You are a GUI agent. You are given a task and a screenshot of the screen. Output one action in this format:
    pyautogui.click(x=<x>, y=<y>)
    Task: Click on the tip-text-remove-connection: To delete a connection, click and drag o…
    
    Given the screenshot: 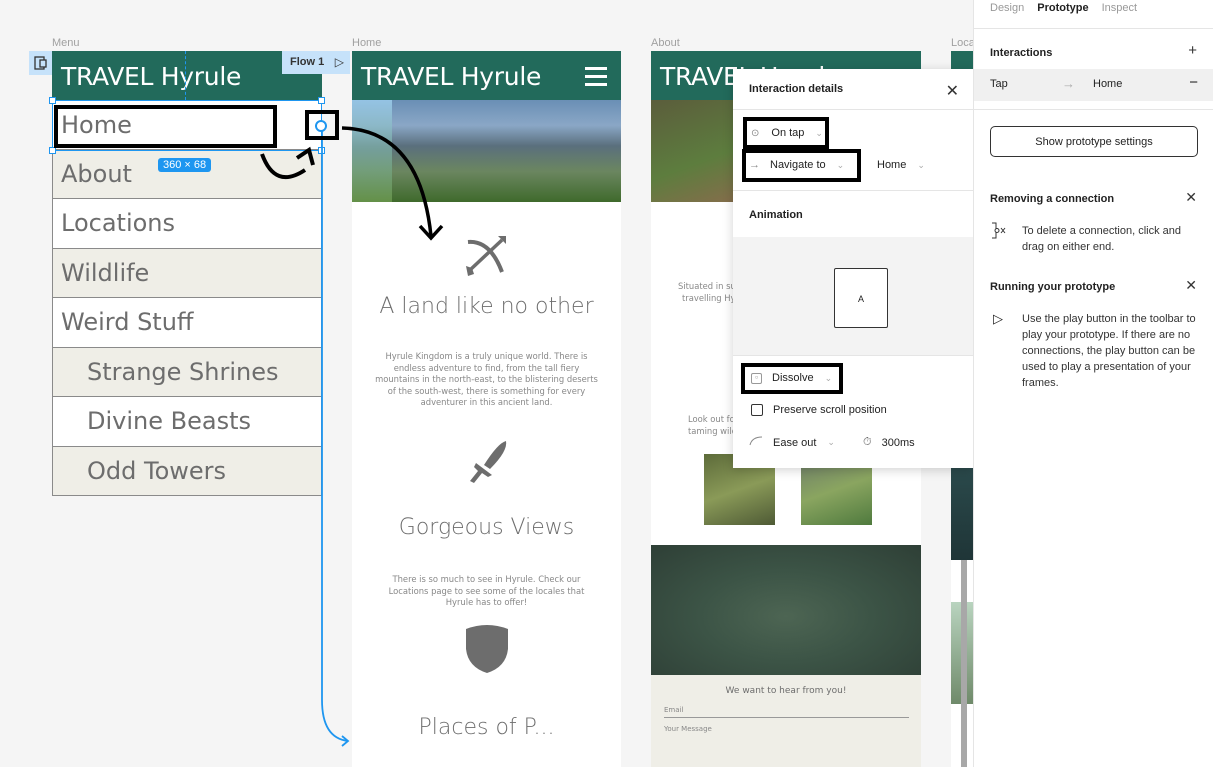 What is the action you would take?
    pyautogui.click(x=1101, y=239)
    